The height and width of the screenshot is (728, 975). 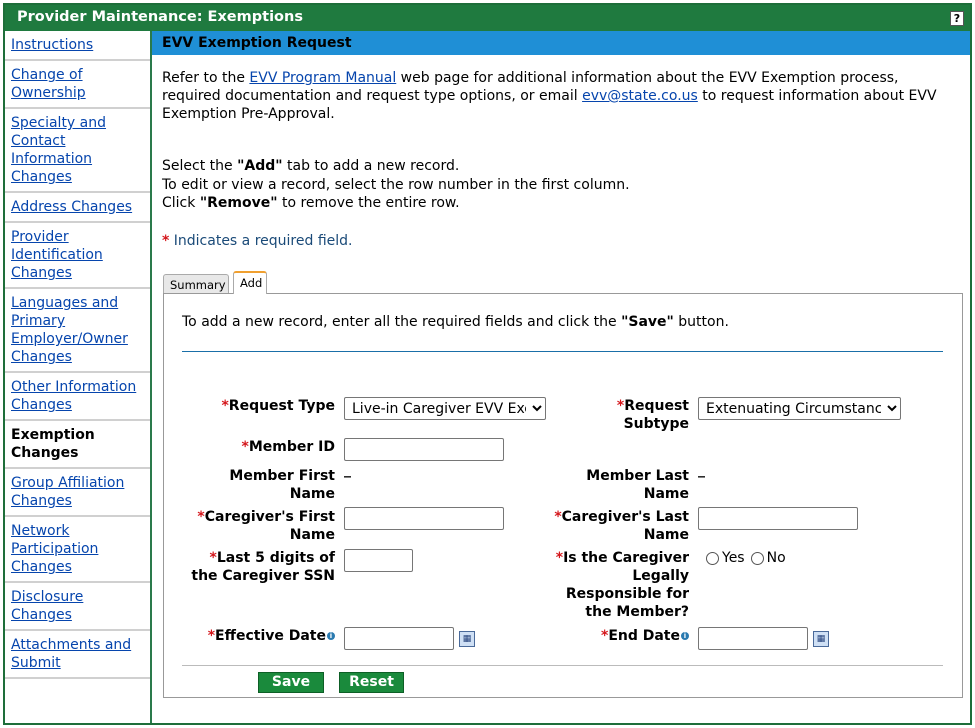 What do you see at coordinates (757, 558) in the screenshot?
I see `radio-no` at bounding box center [757, 558].